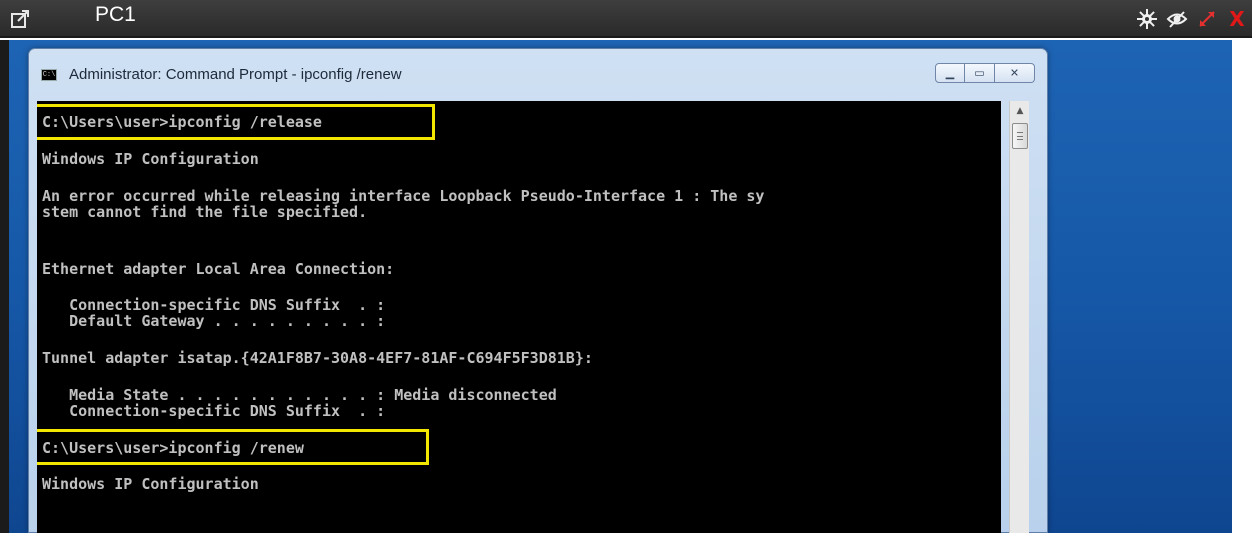 Image resolution: width=1252 pixels, height=533 pixels. Describe the element at coordinates (20, 19) in the screenshot. I see `popout-icon` at that location.